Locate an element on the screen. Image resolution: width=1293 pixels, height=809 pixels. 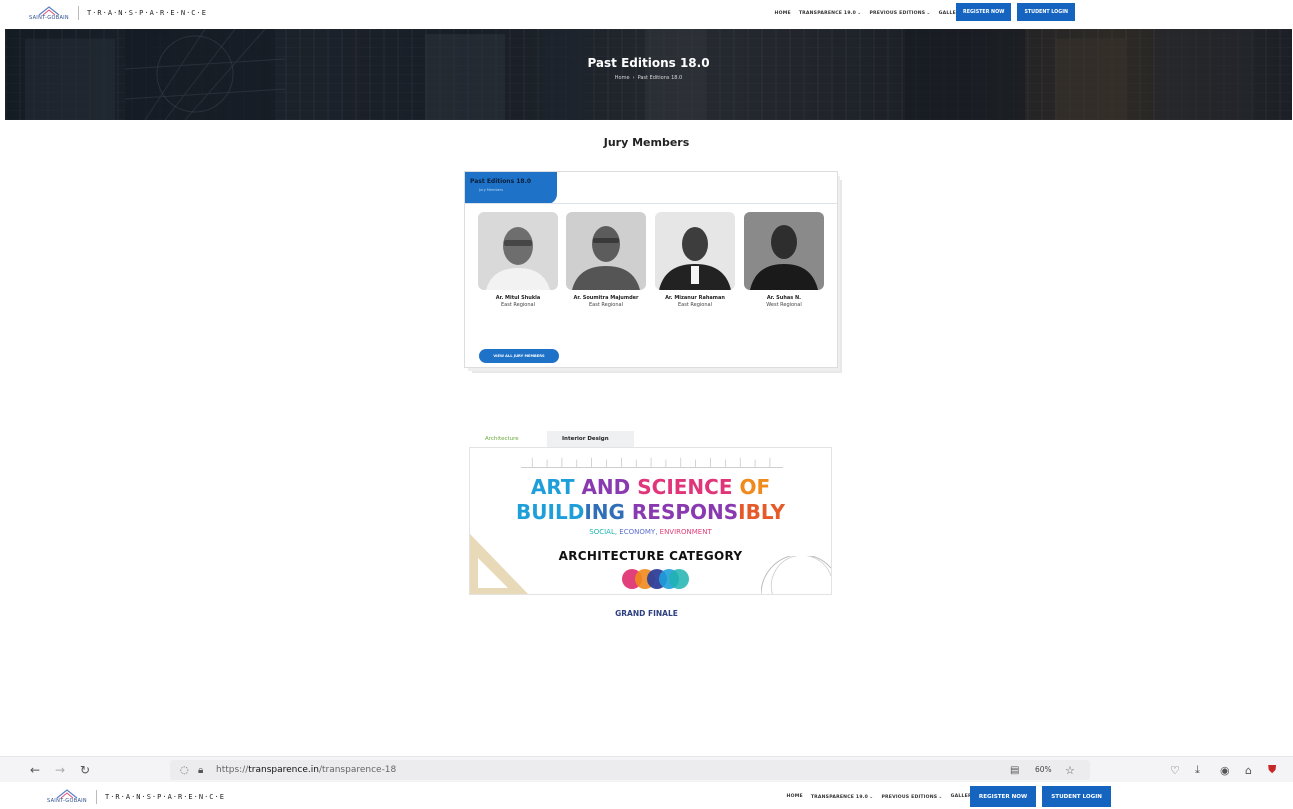
url-text: https://transparence.in/transparence-18 is located at coordinates (306, 770).